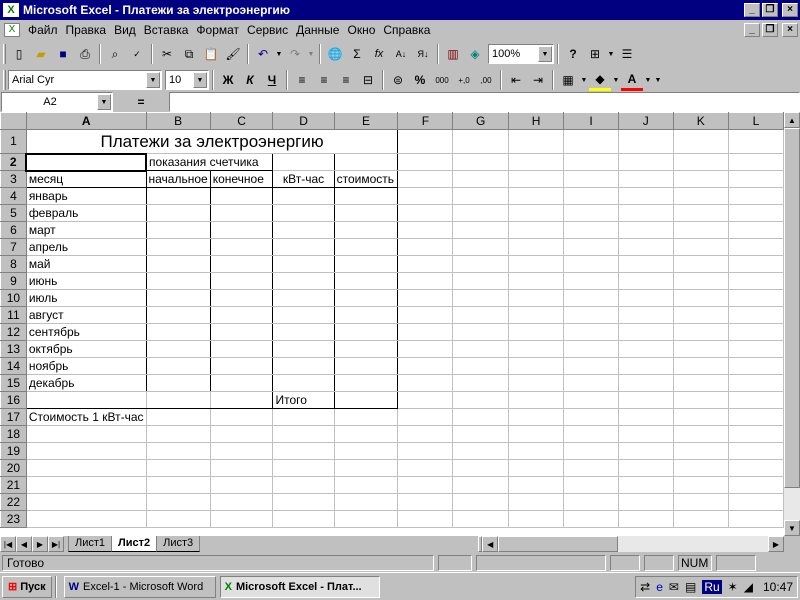 Image resolution: width=800 pixels, height=600 pixels. I want to click on vertical-scrollbar: ▲ ▼, so click(792, 324).